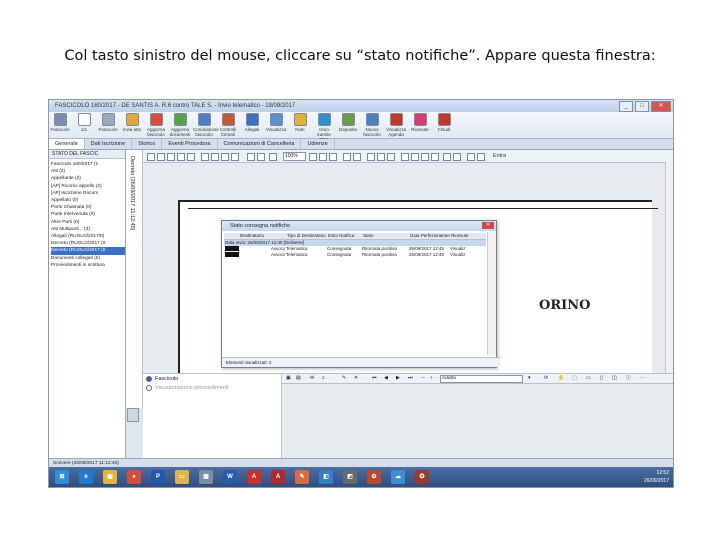  I want to click on ribbon-button: Invio tramite PEC, so click(324, 127).